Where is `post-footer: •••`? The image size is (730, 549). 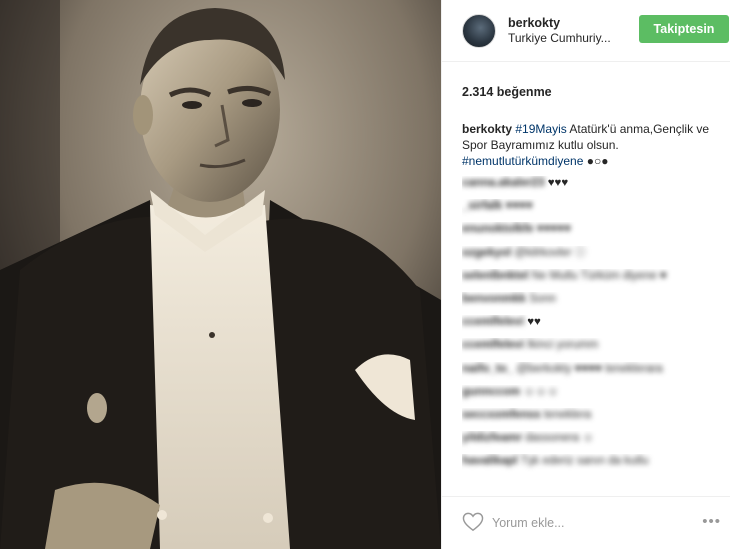 post-footer: ••• is located at coordinates (586, 522).